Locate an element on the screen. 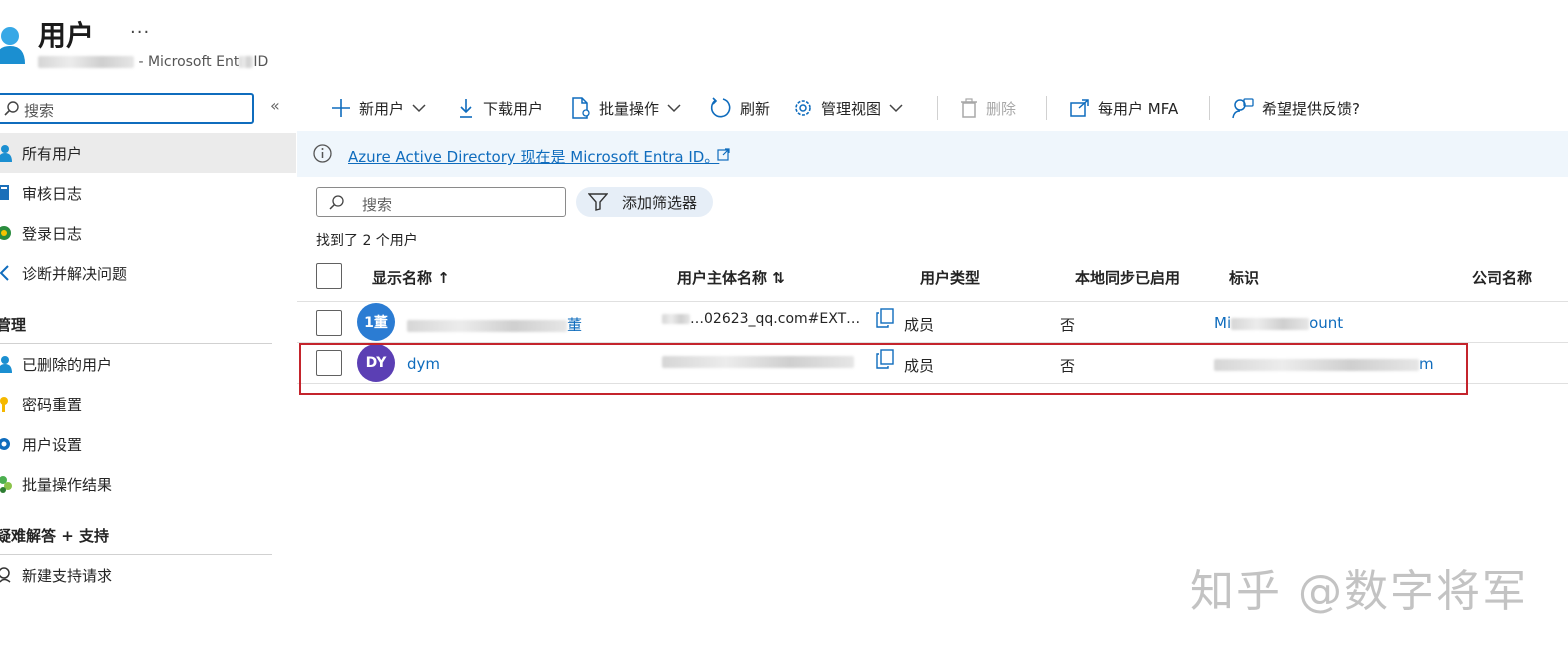  refresh-icon is located at coordinates (720, 107).